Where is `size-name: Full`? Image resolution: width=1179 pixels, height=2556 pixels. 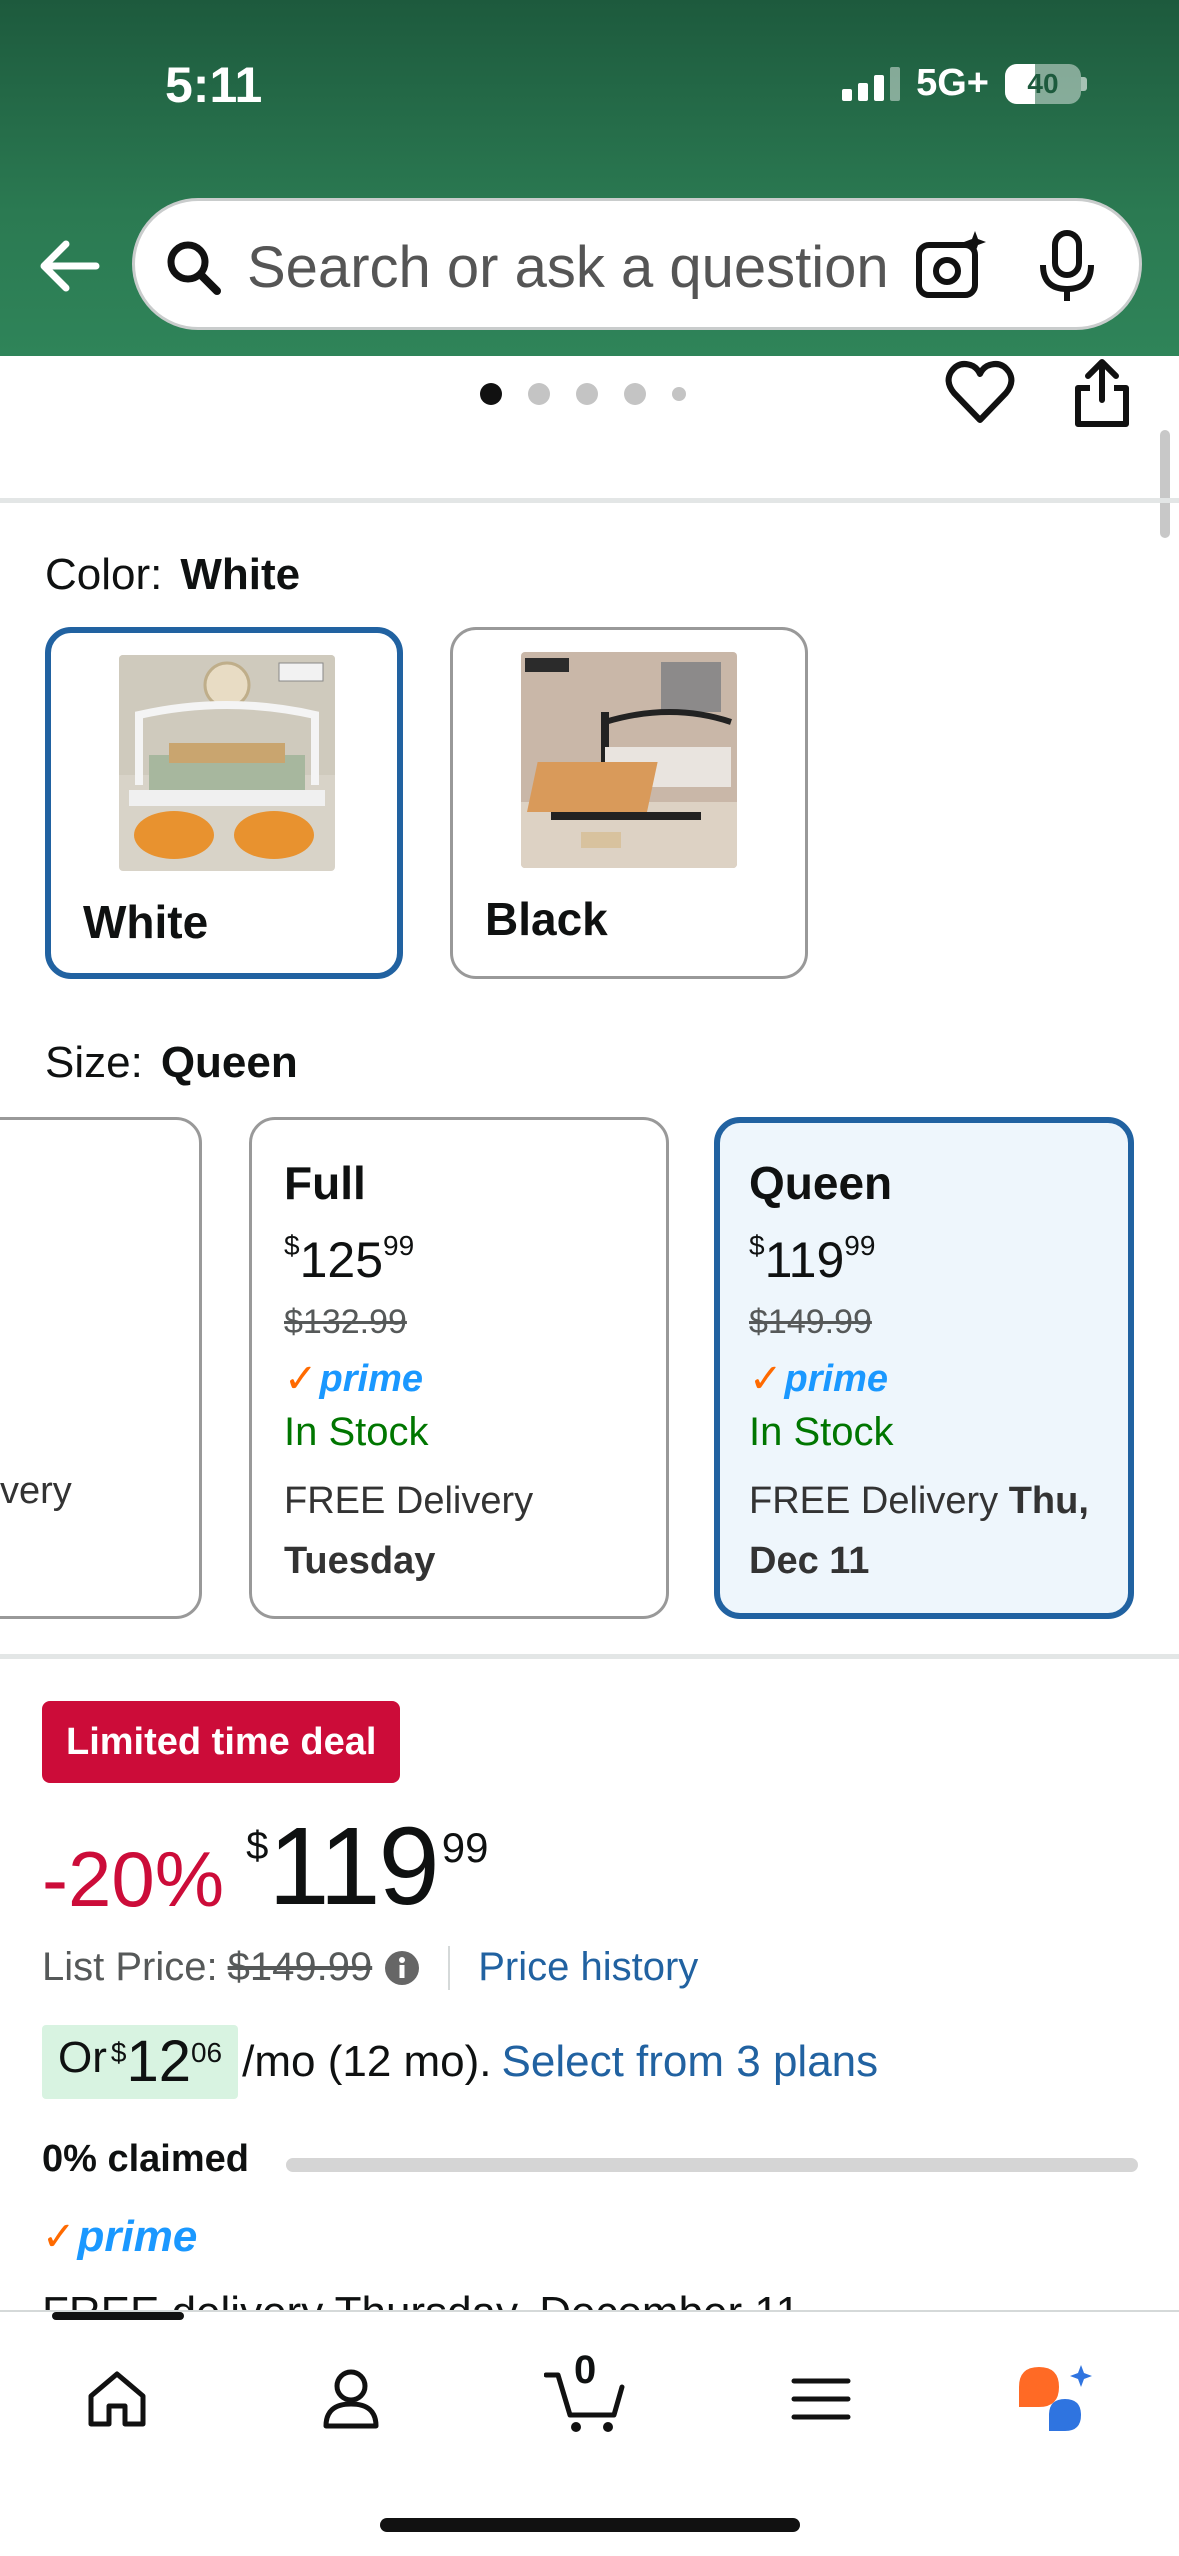
size-name: Full is located at coordinates (325, 1183).